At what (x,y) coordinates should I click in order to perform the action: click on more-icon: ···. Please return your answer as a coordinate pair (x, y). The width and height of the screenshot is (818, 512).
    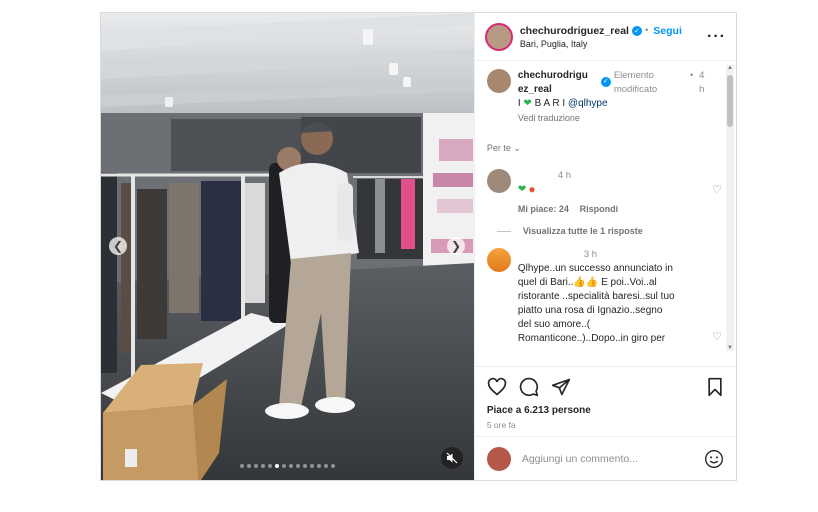
    Looking at the image, I should click on (716, 37).